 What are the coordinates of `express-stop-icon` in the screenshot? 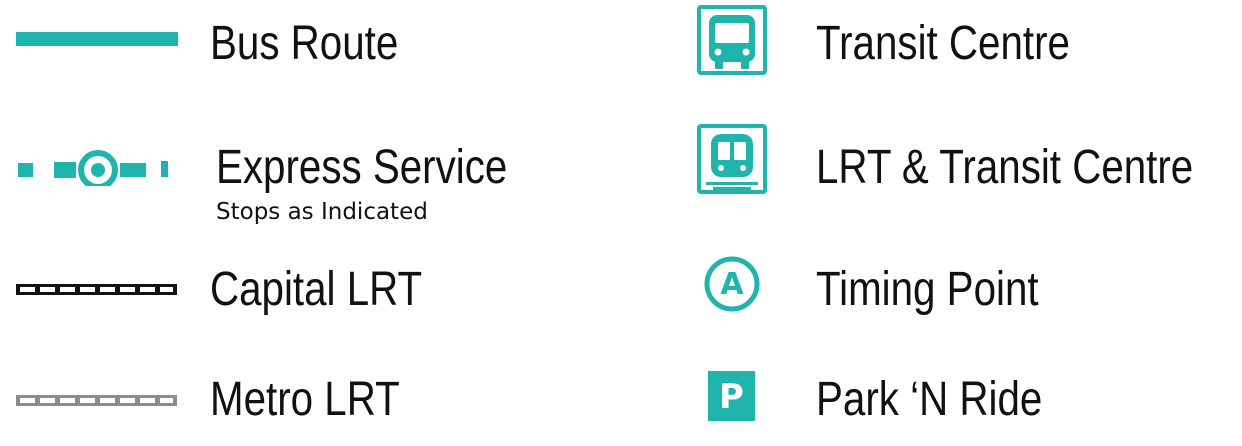 It's located at (98, 159).